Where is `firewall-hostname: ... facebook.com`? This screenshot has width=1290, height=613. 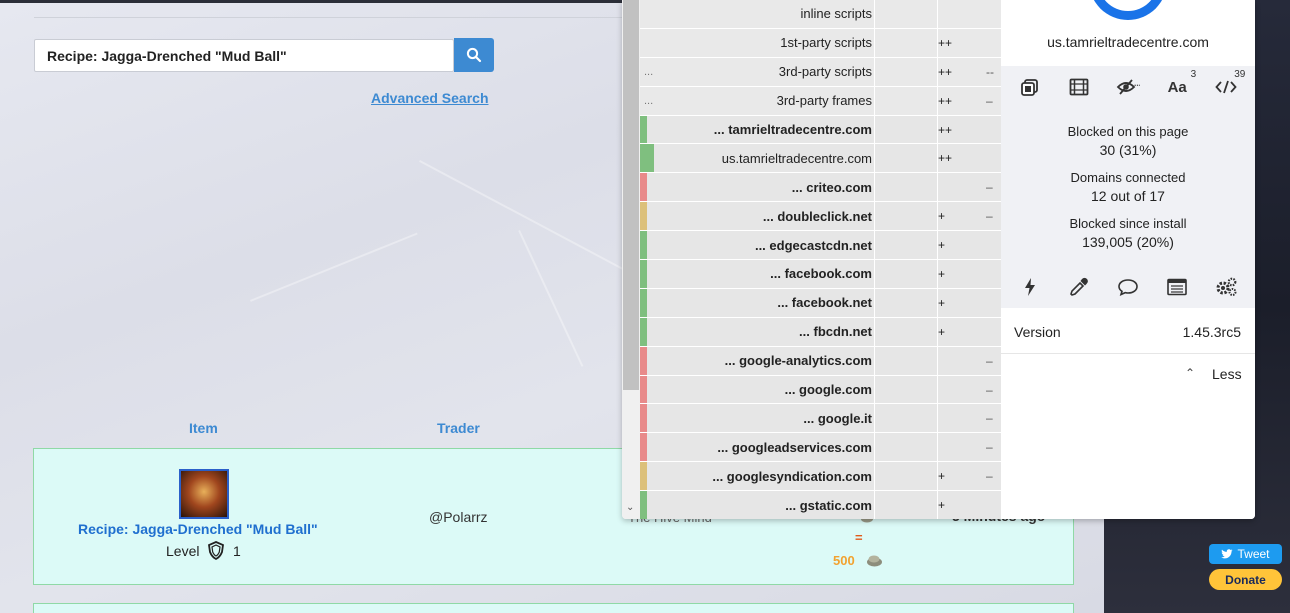 firewall-hostname: ... facebook.com is located at coordinates (821, 274).